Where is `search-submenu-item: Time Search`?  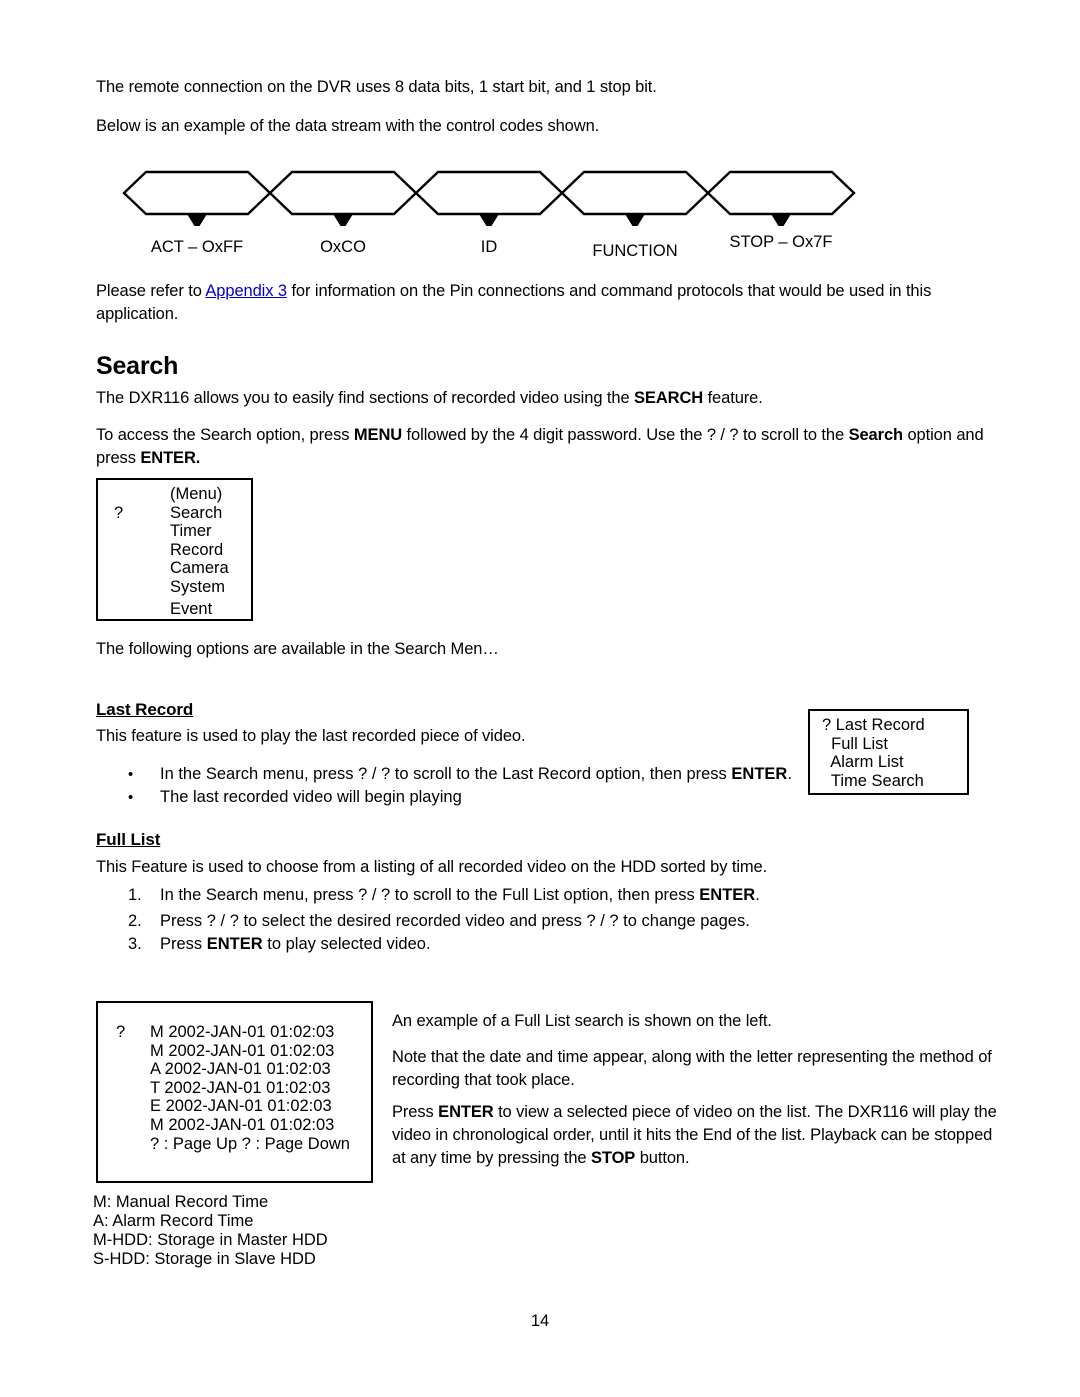
search-submenu-item: Time Search is located at coordinates (873, 781).